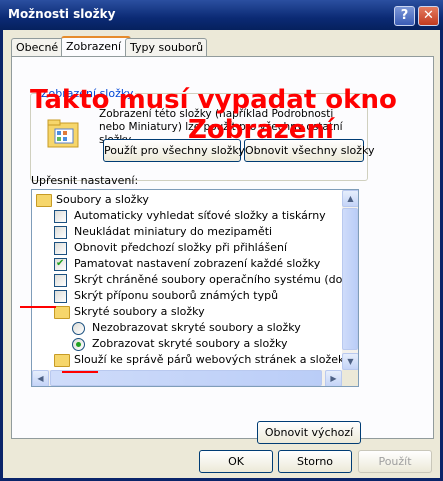 The image size is (443, 481). What do you see at coordinates (404, 16) in the screenshot?
I see `help-button: ?` at bounding box center [404, 16].